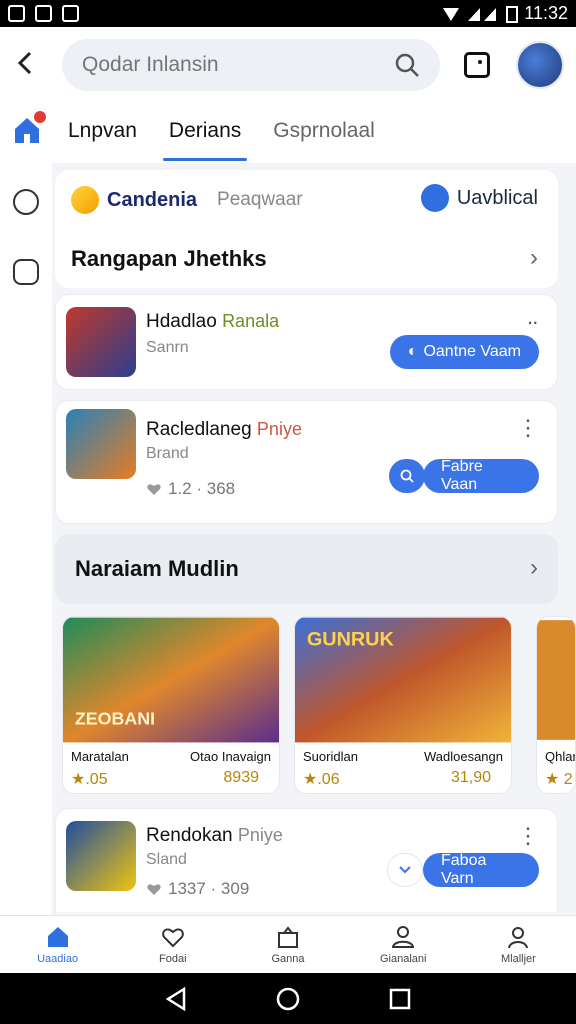  Describe the element at coordinates (403, 958) in the screenshot. I see `nav-label: Gianalani` at that location.